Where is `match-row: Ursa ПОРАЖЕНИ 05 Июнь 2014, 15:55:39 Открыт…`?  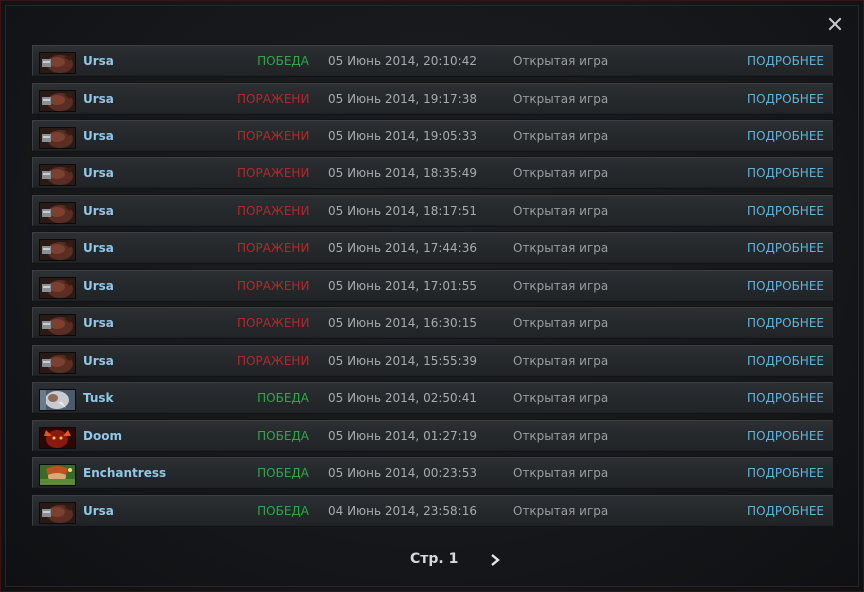
match-row: Ursa ПОРАЖЕНИ 05 Июнь 2014, 15:55:39 Открыт… is located at coordinates (432, 360).